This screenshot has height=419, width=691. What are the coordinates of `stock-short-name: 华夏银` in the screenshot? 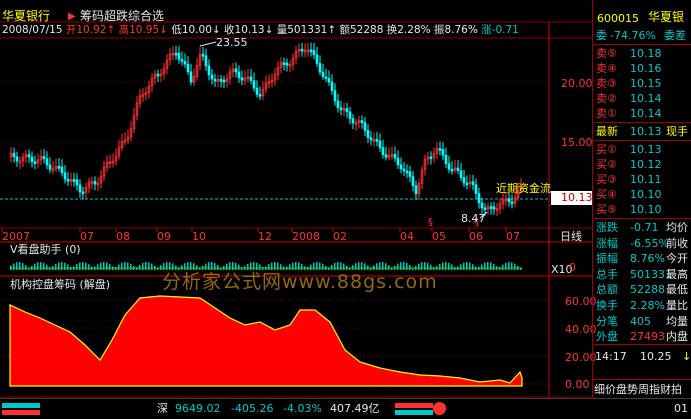 It's located at (666, 17).